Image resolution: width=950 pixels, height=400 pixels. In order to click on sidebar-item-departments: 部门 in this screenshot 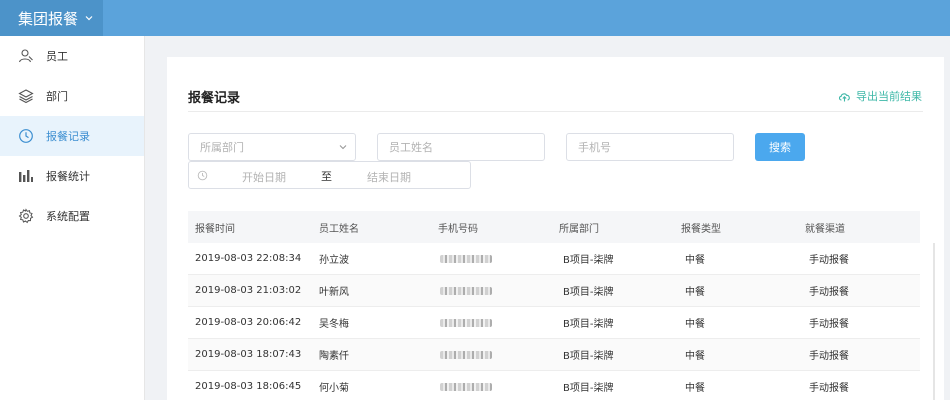, I will do `click(72, 96)`.